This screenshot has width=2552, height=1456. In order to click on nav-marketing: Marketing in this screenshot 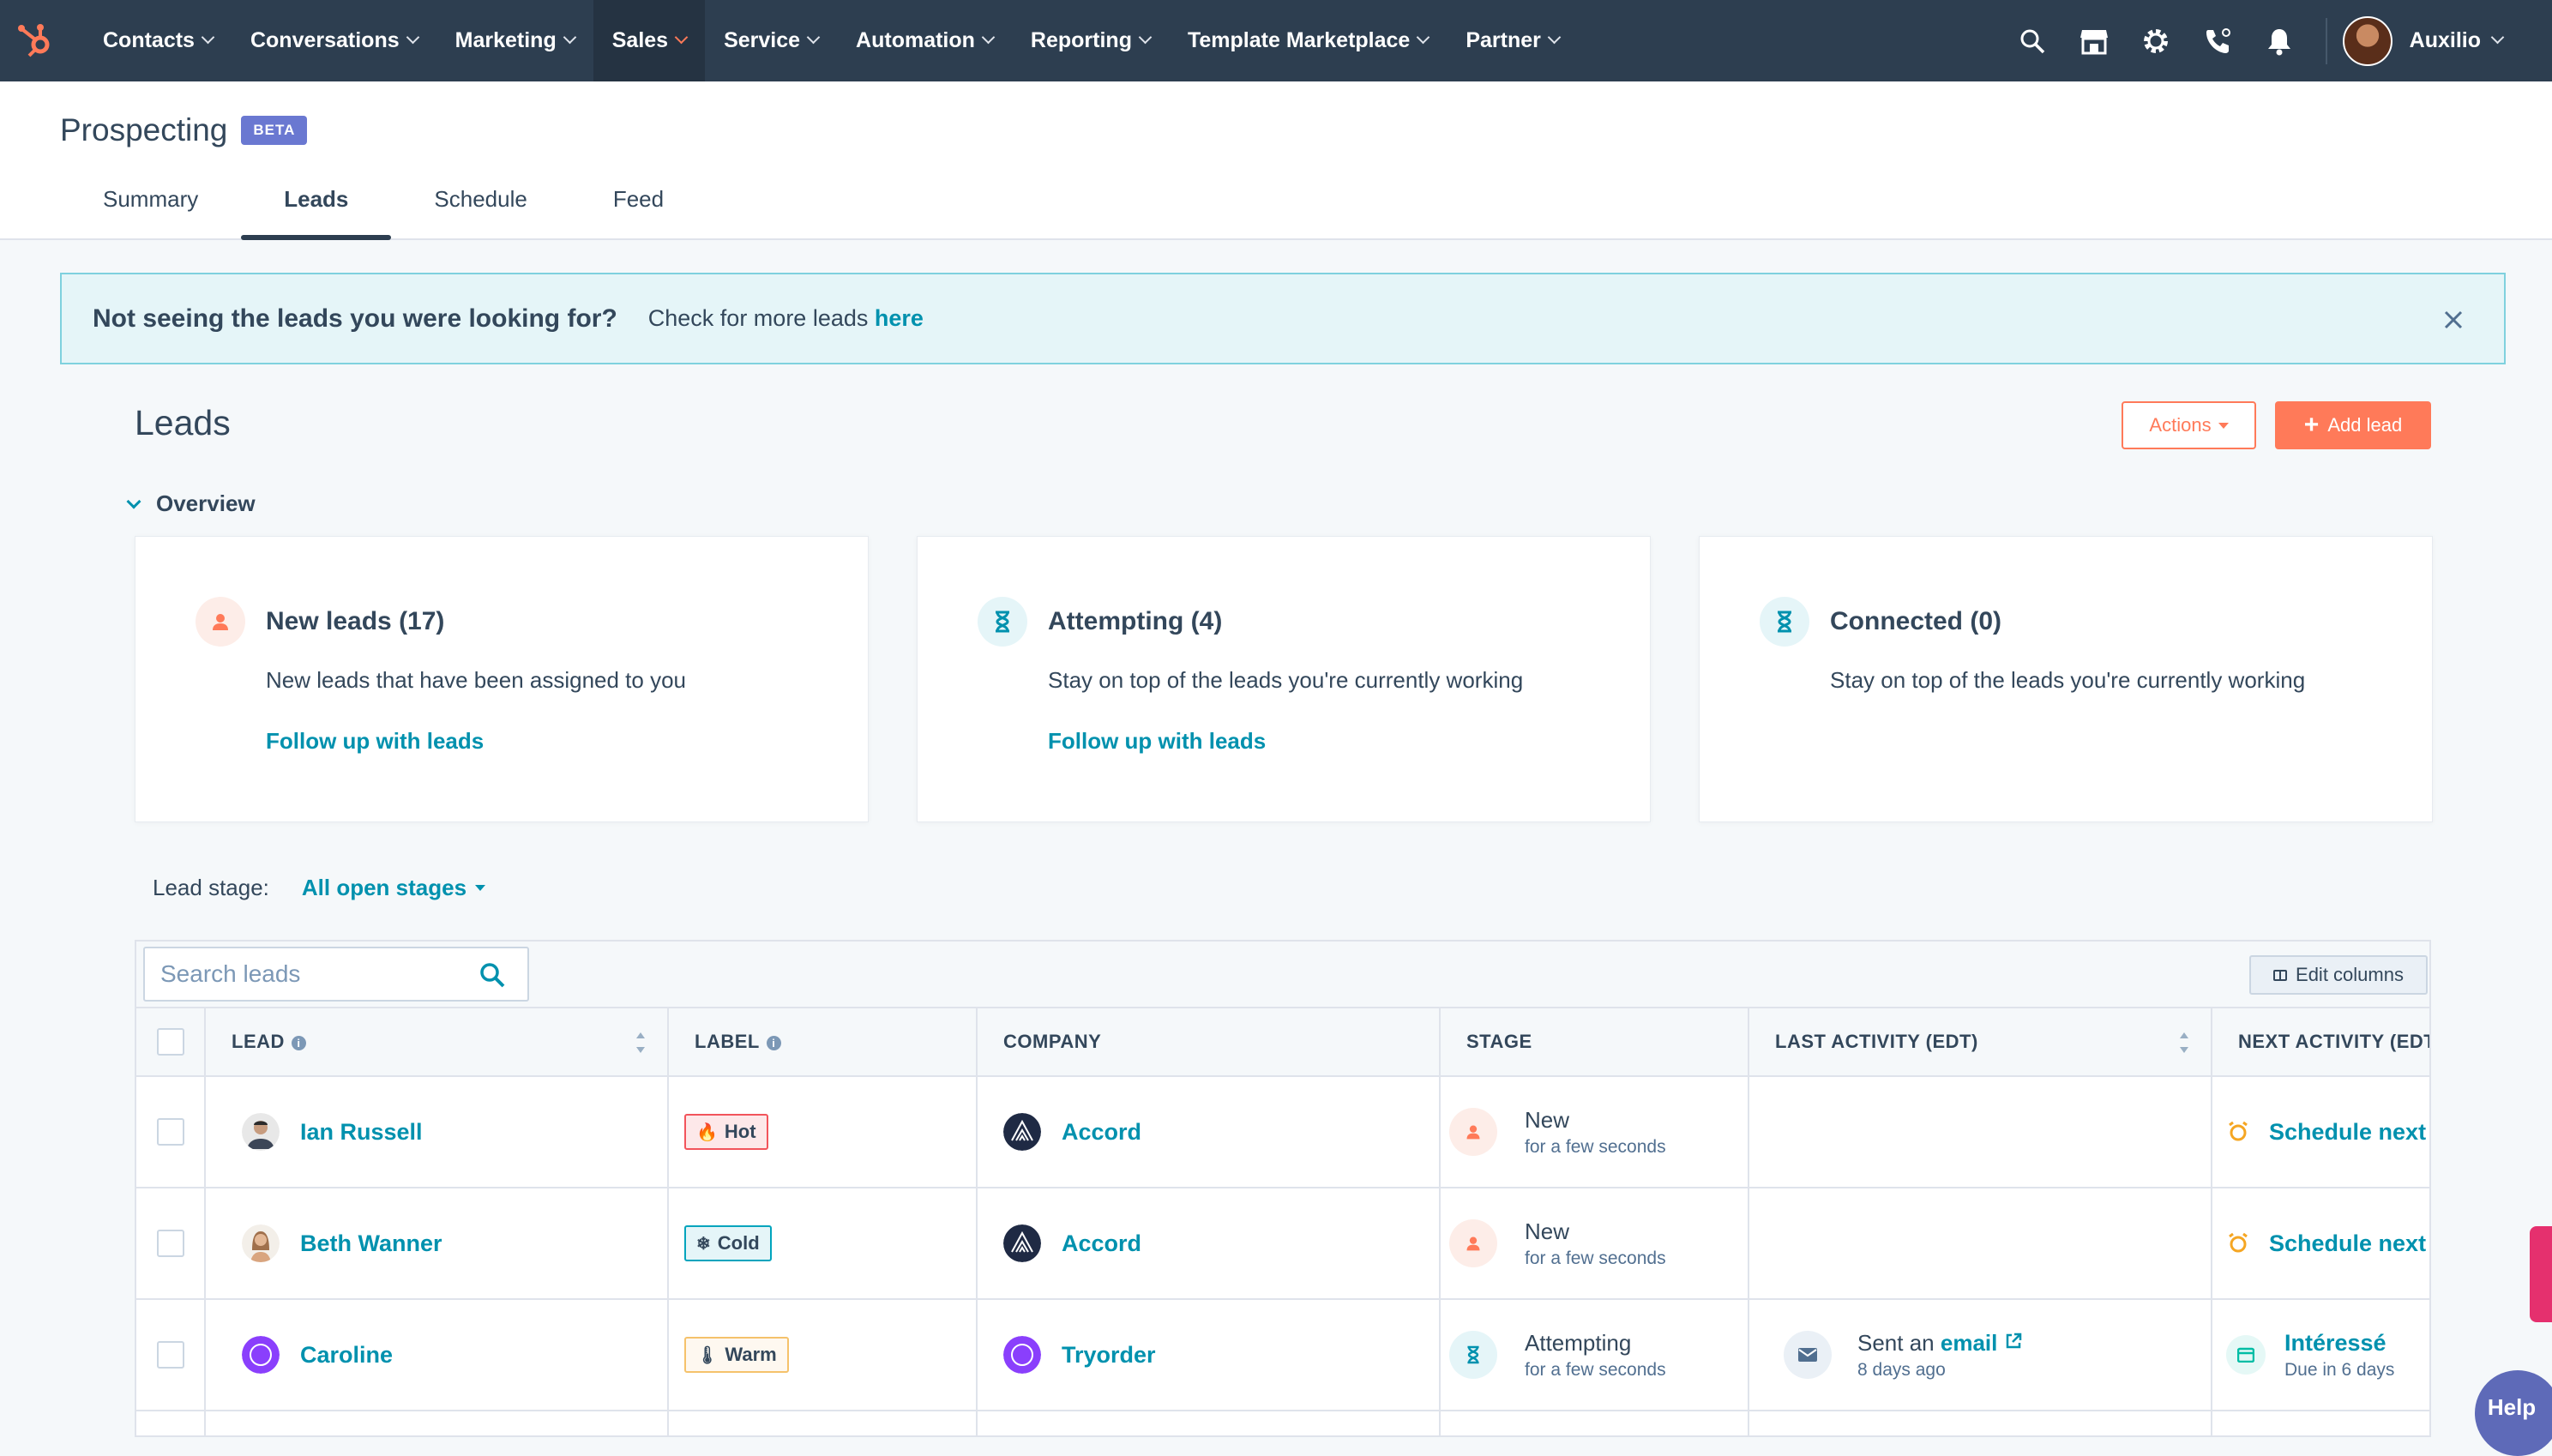, I will do `click(515, 40)`.